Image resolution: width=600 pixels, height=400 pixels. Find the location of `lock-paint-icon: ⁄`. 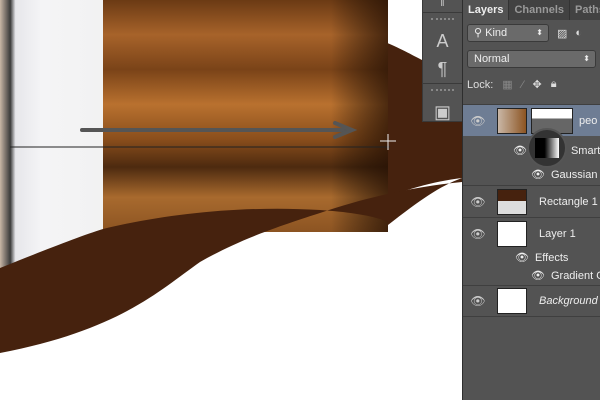

lock-paint-icon: ⁄ is located at coordinates (523, 85).